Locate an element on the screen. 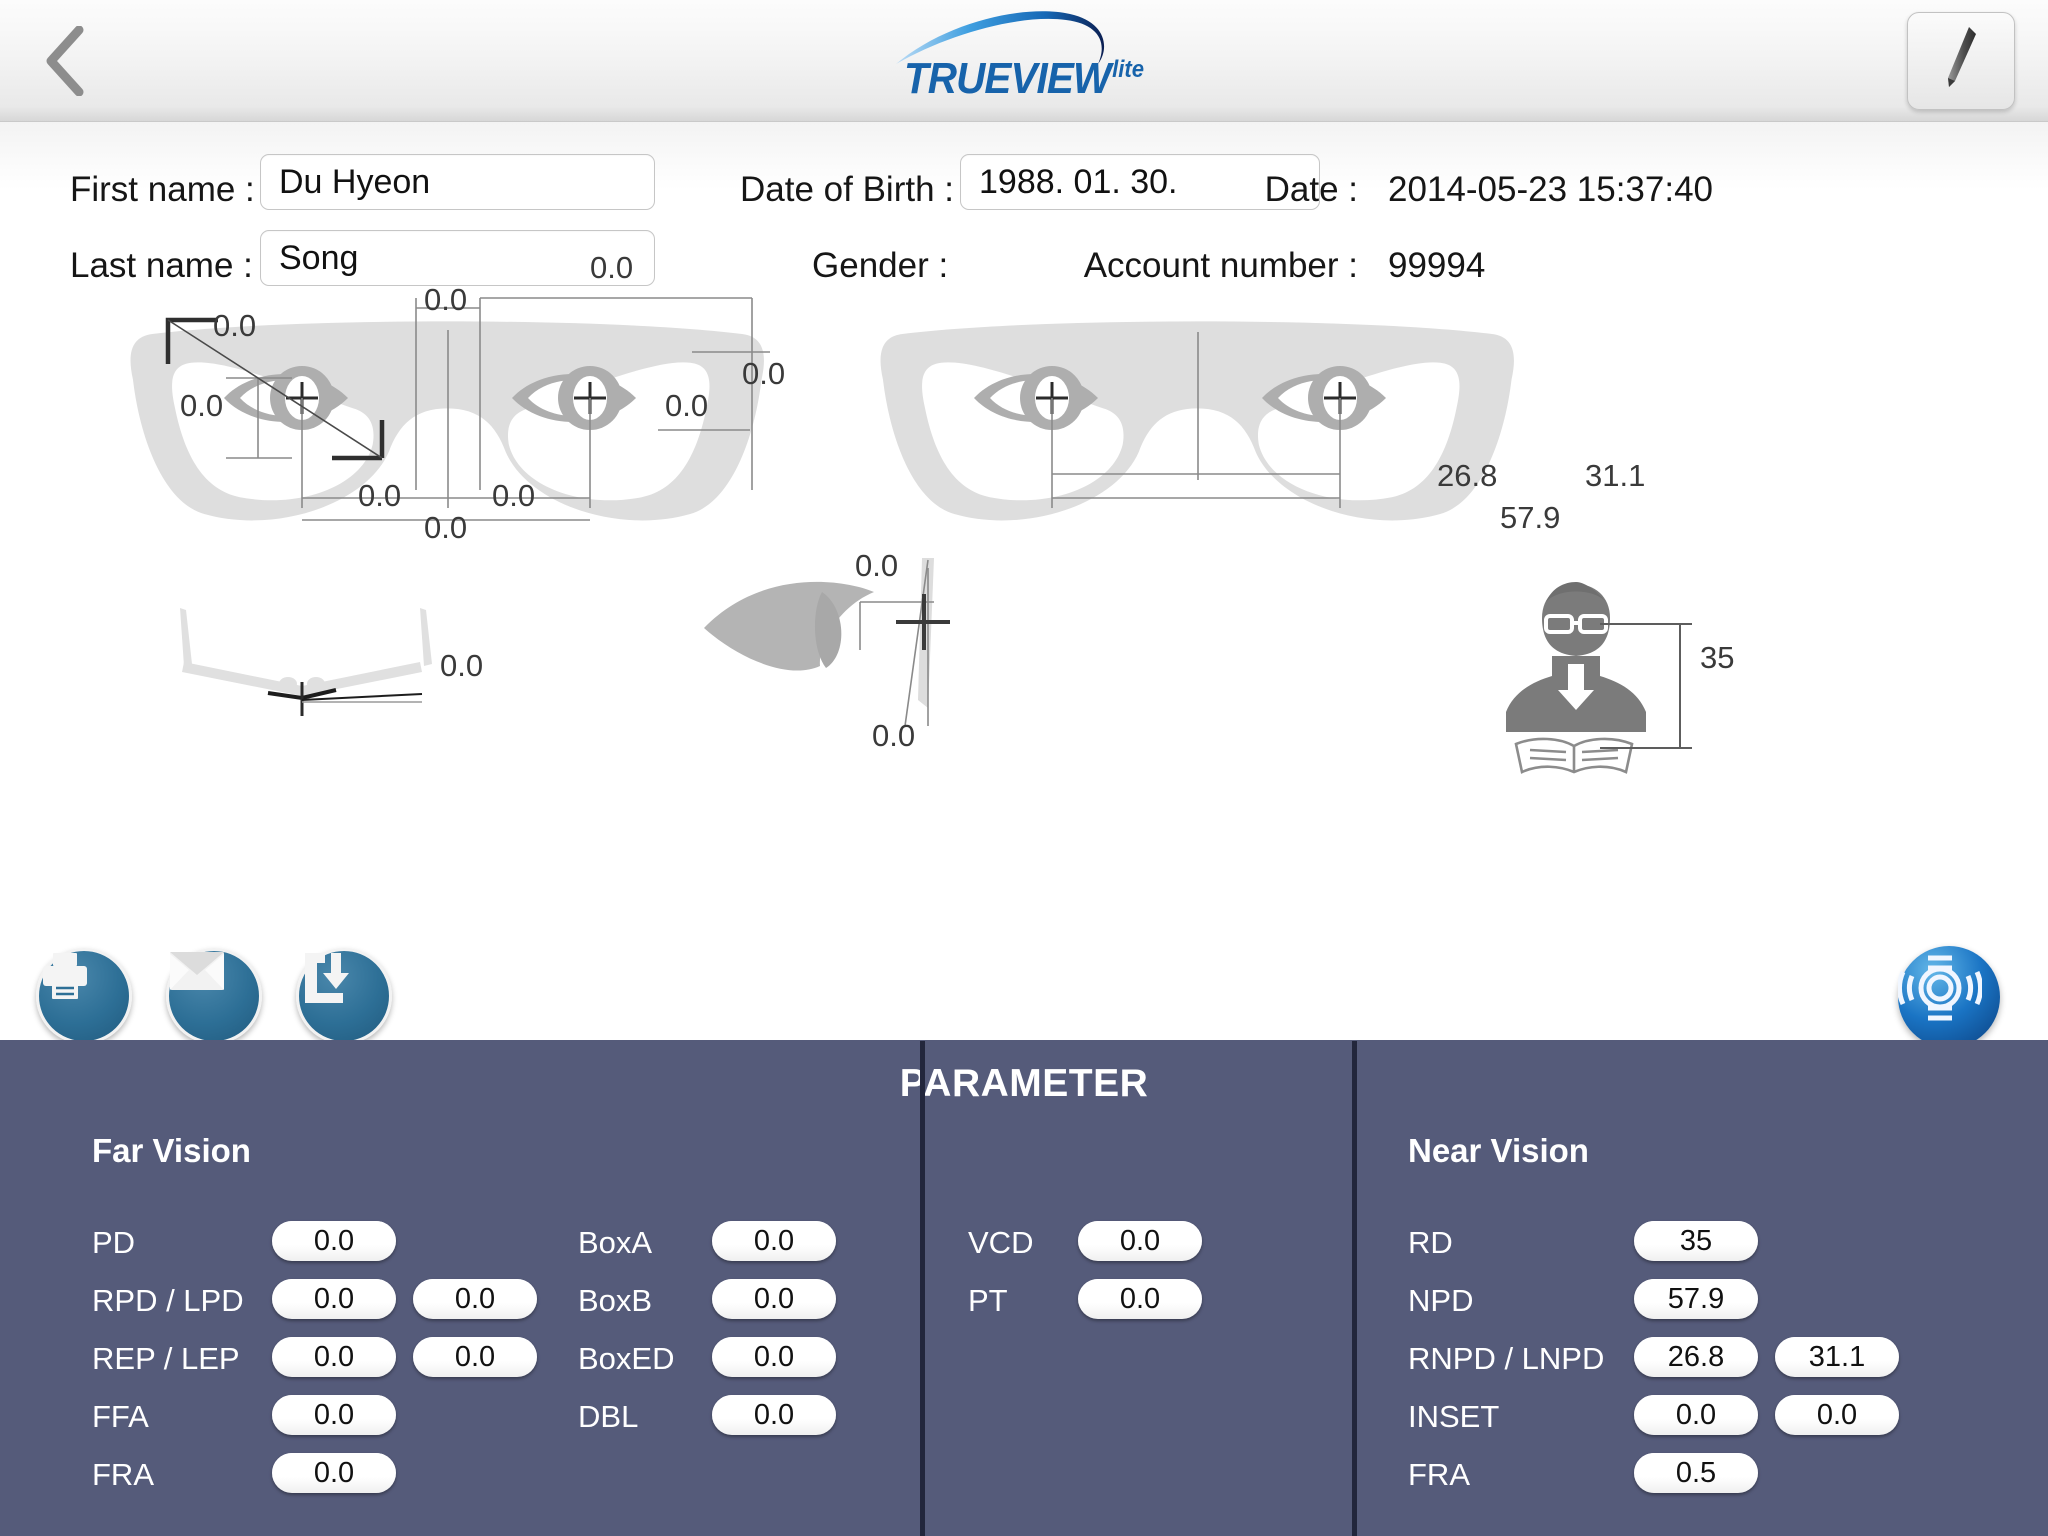  param-value-boxed: 0.0 is located at coordinates (774, 1357).